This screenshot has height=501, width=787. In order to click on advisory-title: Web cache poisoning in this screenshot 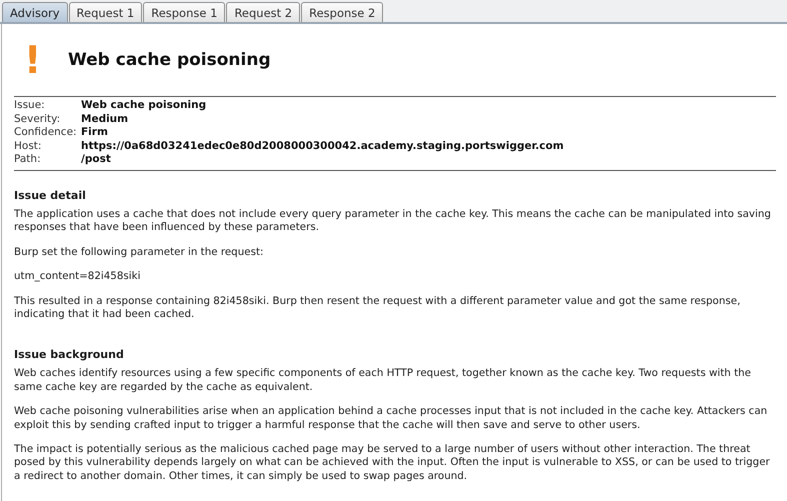, I will do `click(169, 60)`.